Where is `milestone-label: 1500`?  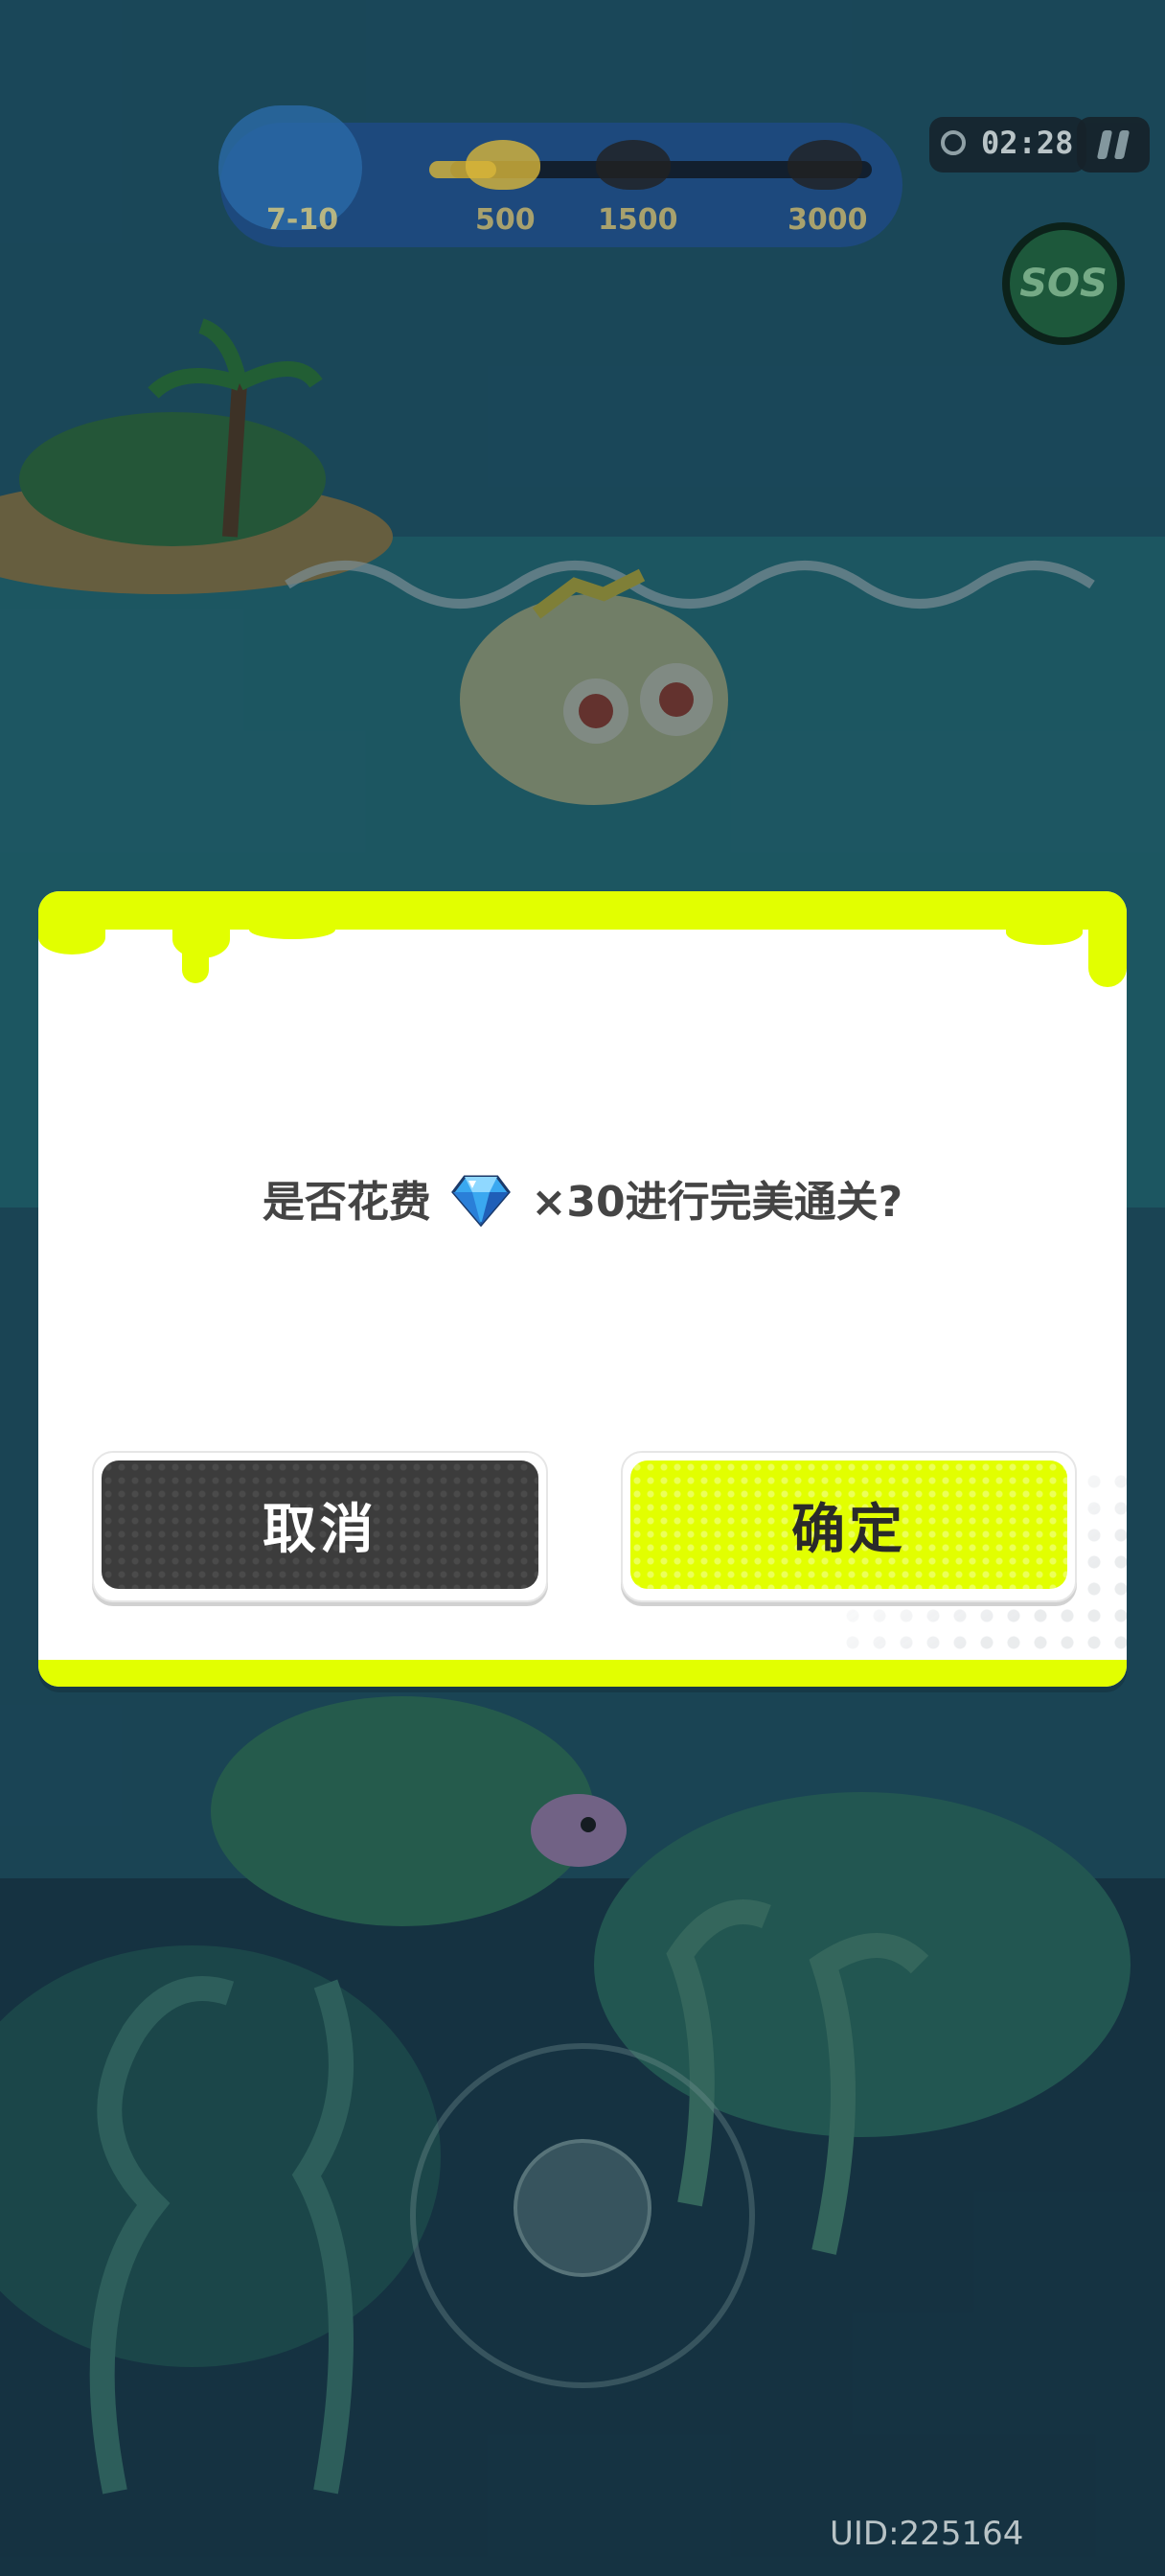 milestone-label: 1500 is located at coordinates (638, 220).